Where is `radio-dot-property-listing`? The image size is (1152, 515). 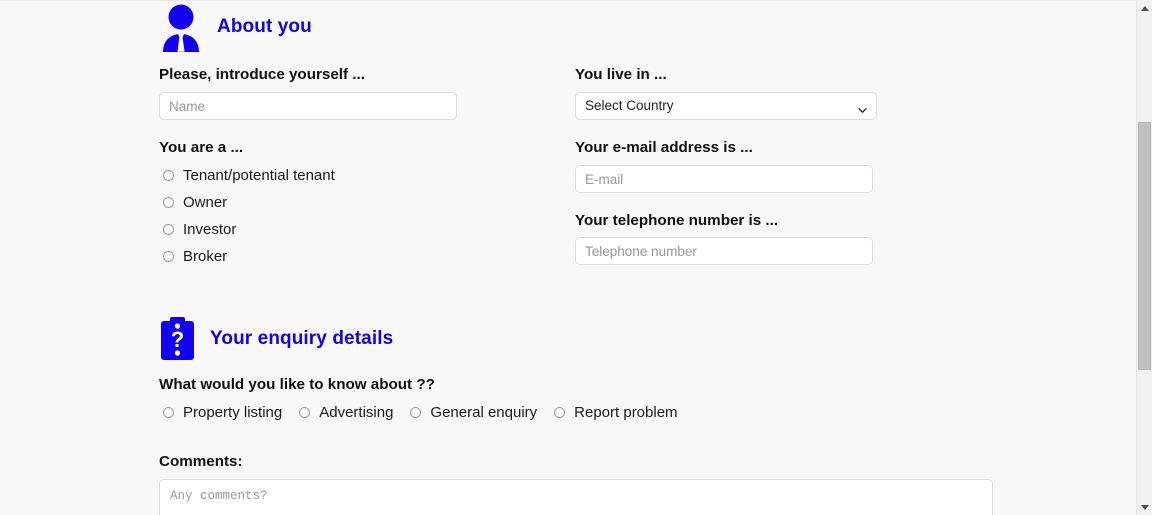 radio-dot-property-listing is located at coordinates (168, 412).